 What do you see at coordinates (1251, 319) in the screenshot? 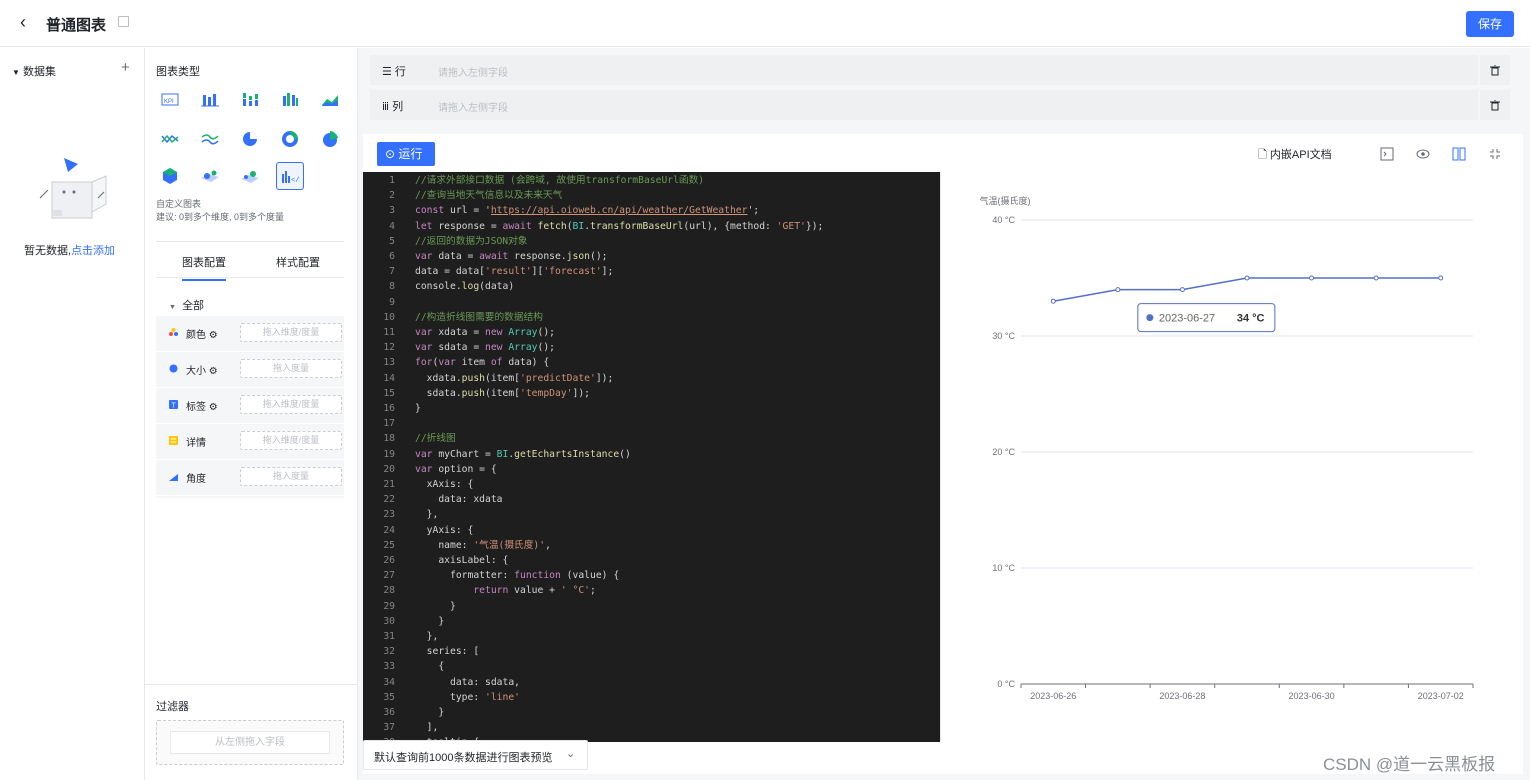
I see `tooltip-value: 34 °C` at bounding box center [1251, 319].